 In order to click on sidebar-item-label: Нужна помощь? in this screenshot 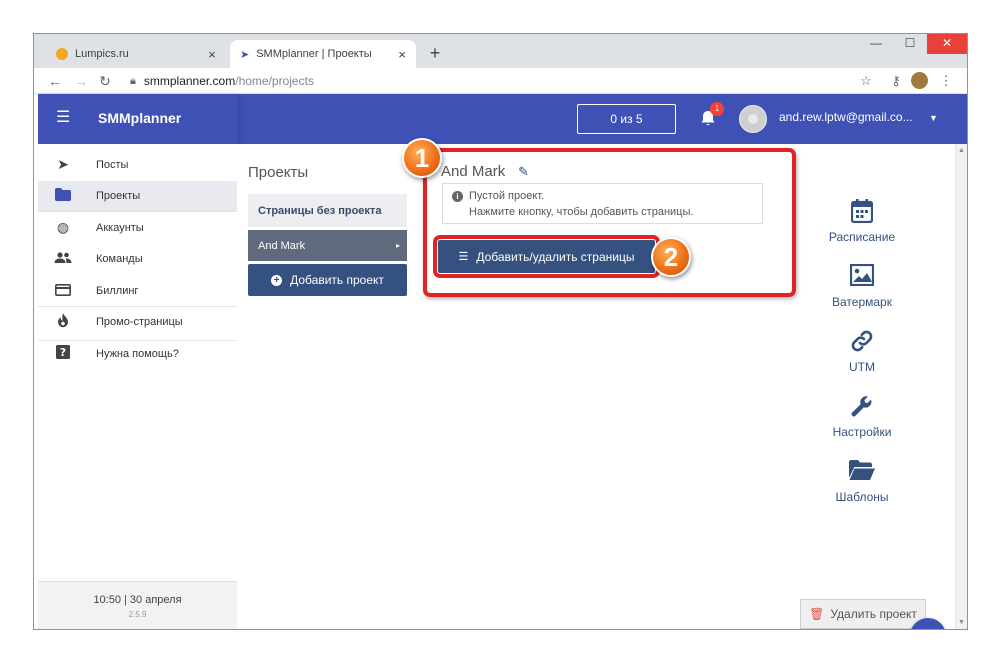, I will do `click(137, 353)`.